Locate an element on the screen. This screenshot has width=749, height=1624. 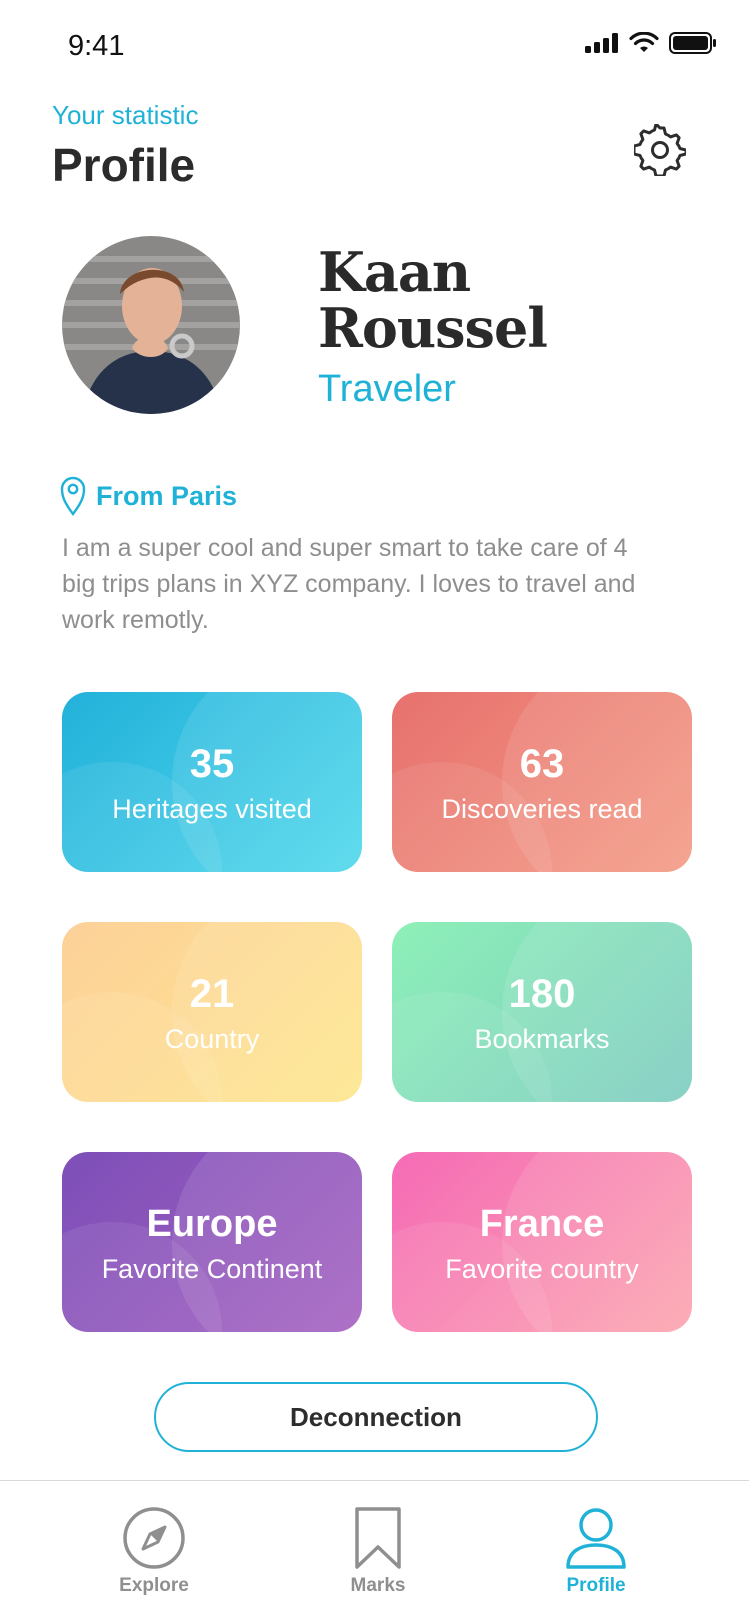
settings-button is located at coordinates (660, 150).